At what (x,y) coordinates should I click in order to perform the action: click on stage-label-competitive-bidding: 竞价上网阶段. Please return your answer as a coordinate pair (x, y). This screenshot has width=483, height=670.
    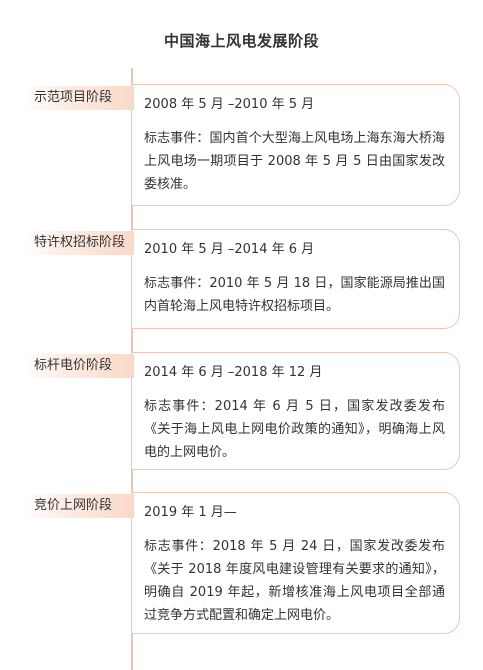
    Looking at the image, I should click on (78, 506).